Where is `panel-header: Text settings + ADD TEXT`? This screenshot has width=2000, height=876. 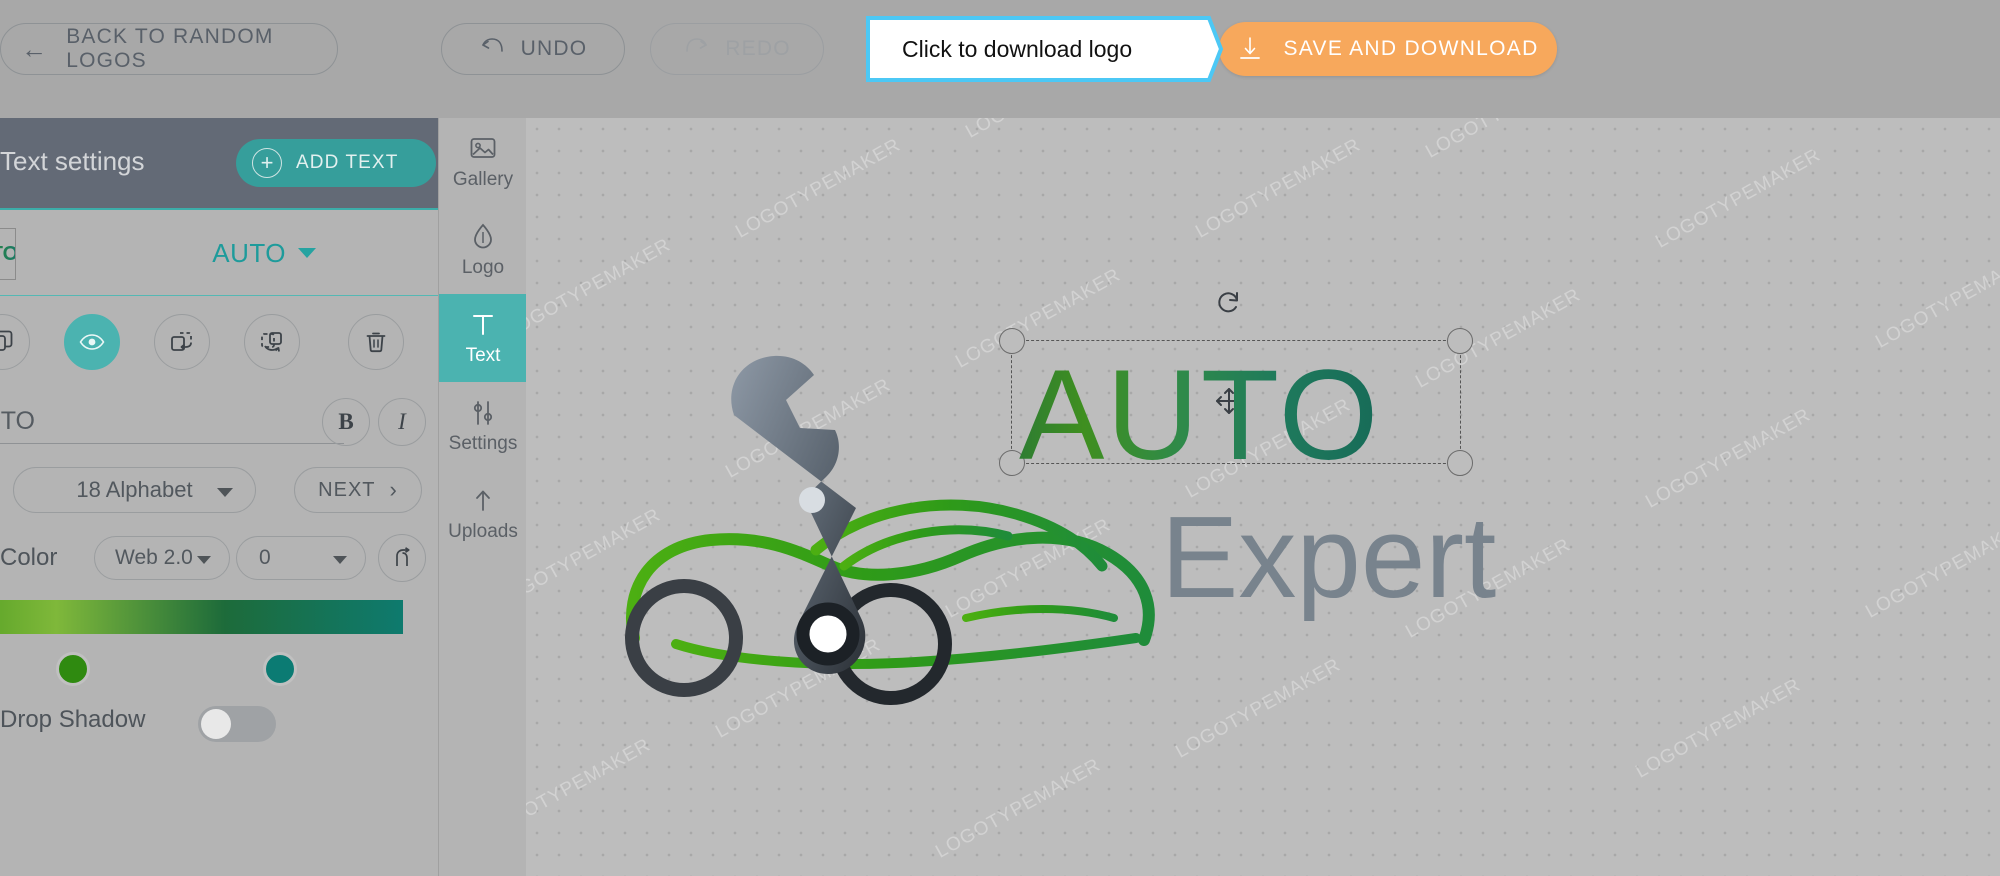 panel-header: Text settings + ADD TEXT is located at coordinates (219, 164).